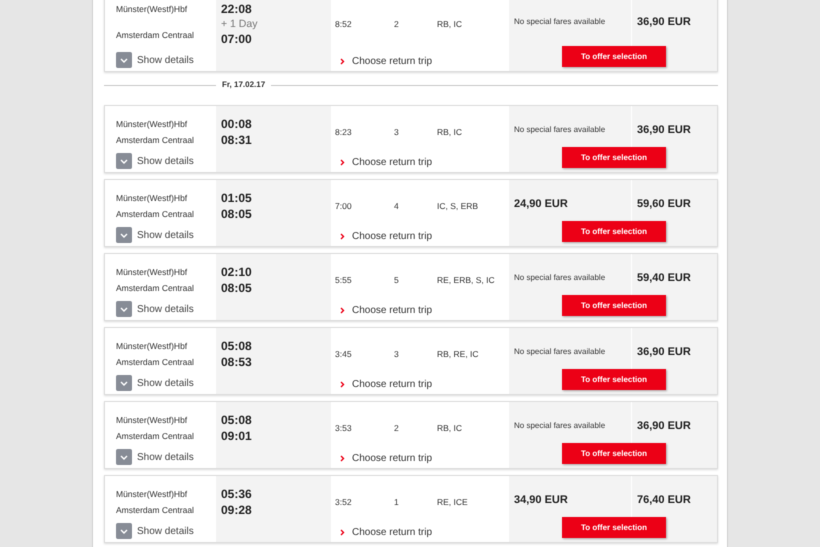  What do you see at coordinates (344, 427) in the screenshot?
I see `duration: 3:53` at bounding box center [344, 427].